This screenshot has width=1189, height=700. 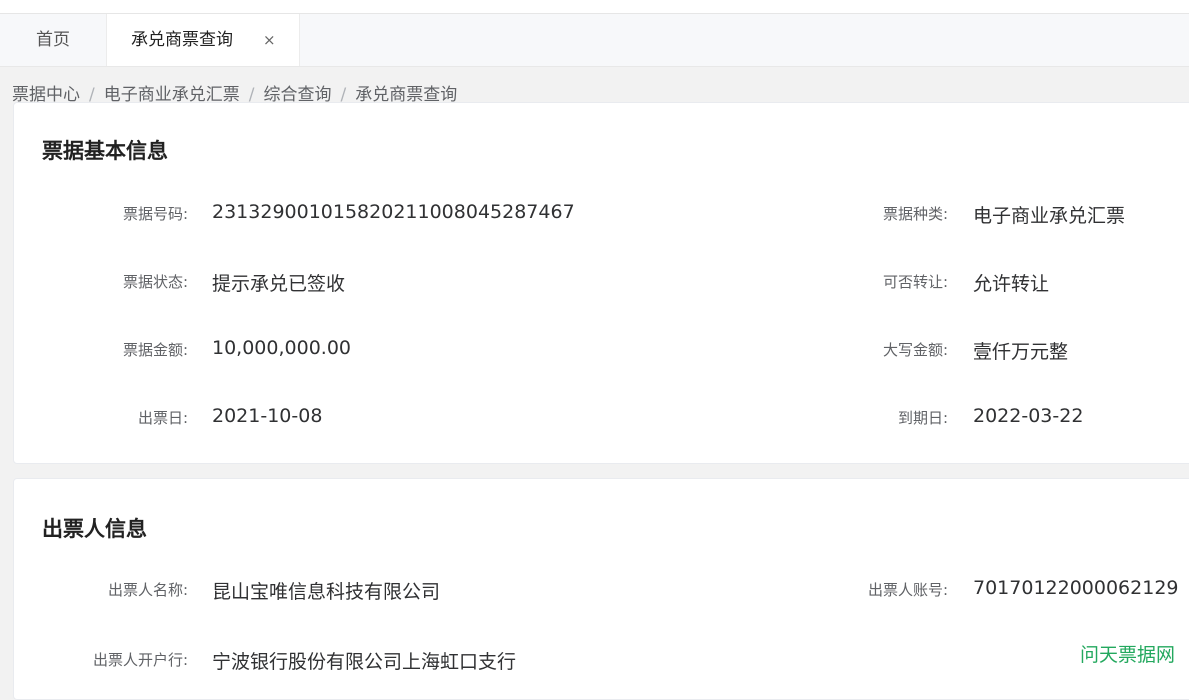 What do you see at coordinates (594, 7) in the screenshot?
I see `top-strip` at bounding box center [594, 7].